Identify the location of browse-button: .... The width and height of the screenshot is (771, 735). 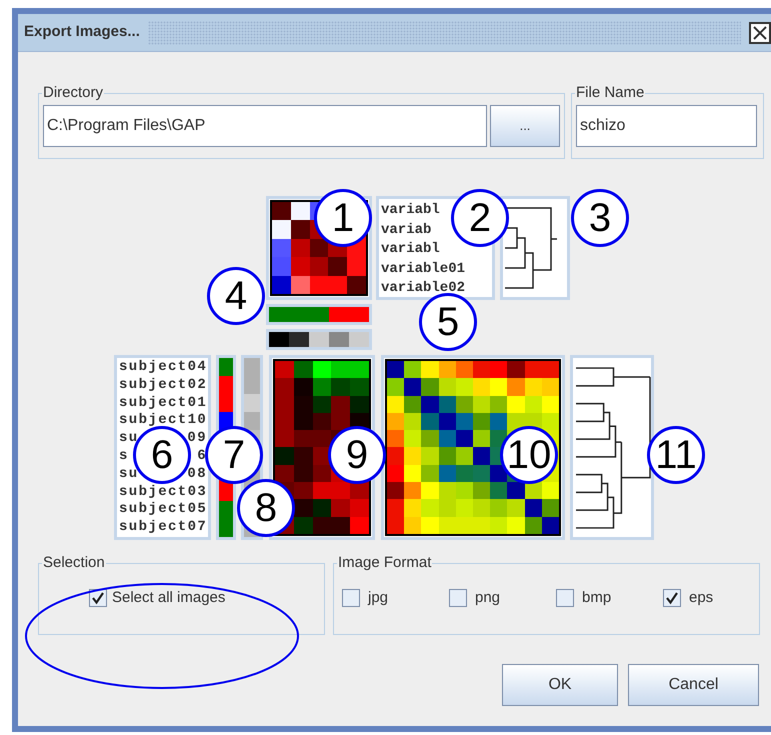
(525, 125).